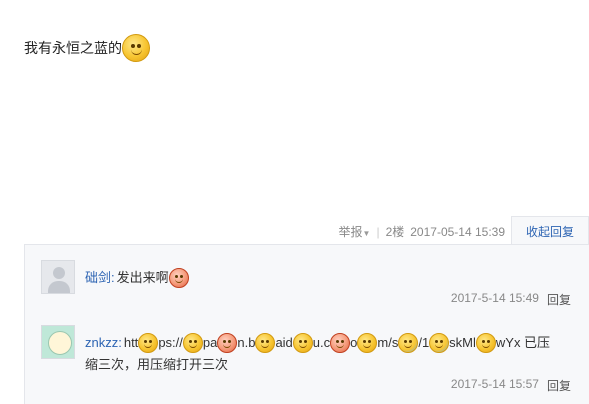 This screenshot has width=589, height=404. Describe the element at coordinates (354, 342) in the screenshot. I see `reply-segment: o` at that location.